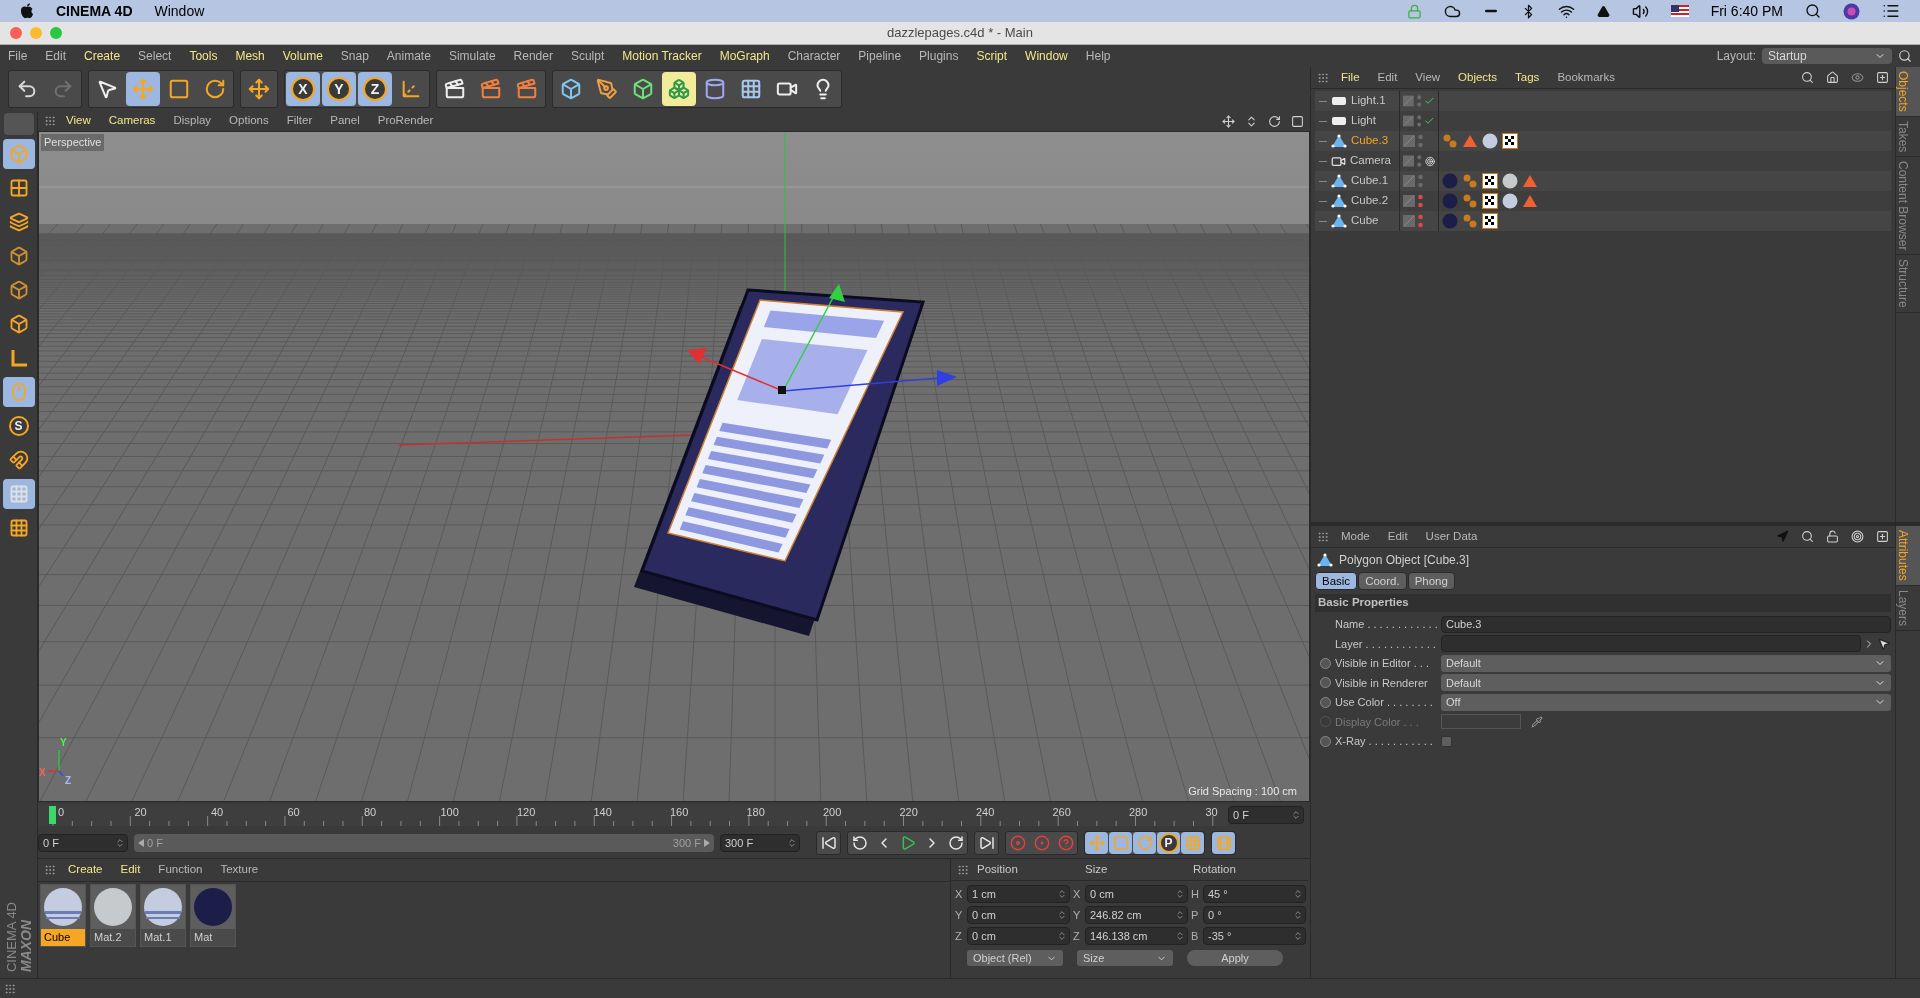 The height and width of the screenshot is (998, 1920). Describe the element at coordinates (707, 843) in the screenshot. I see `triangle-right-icon` at that location.